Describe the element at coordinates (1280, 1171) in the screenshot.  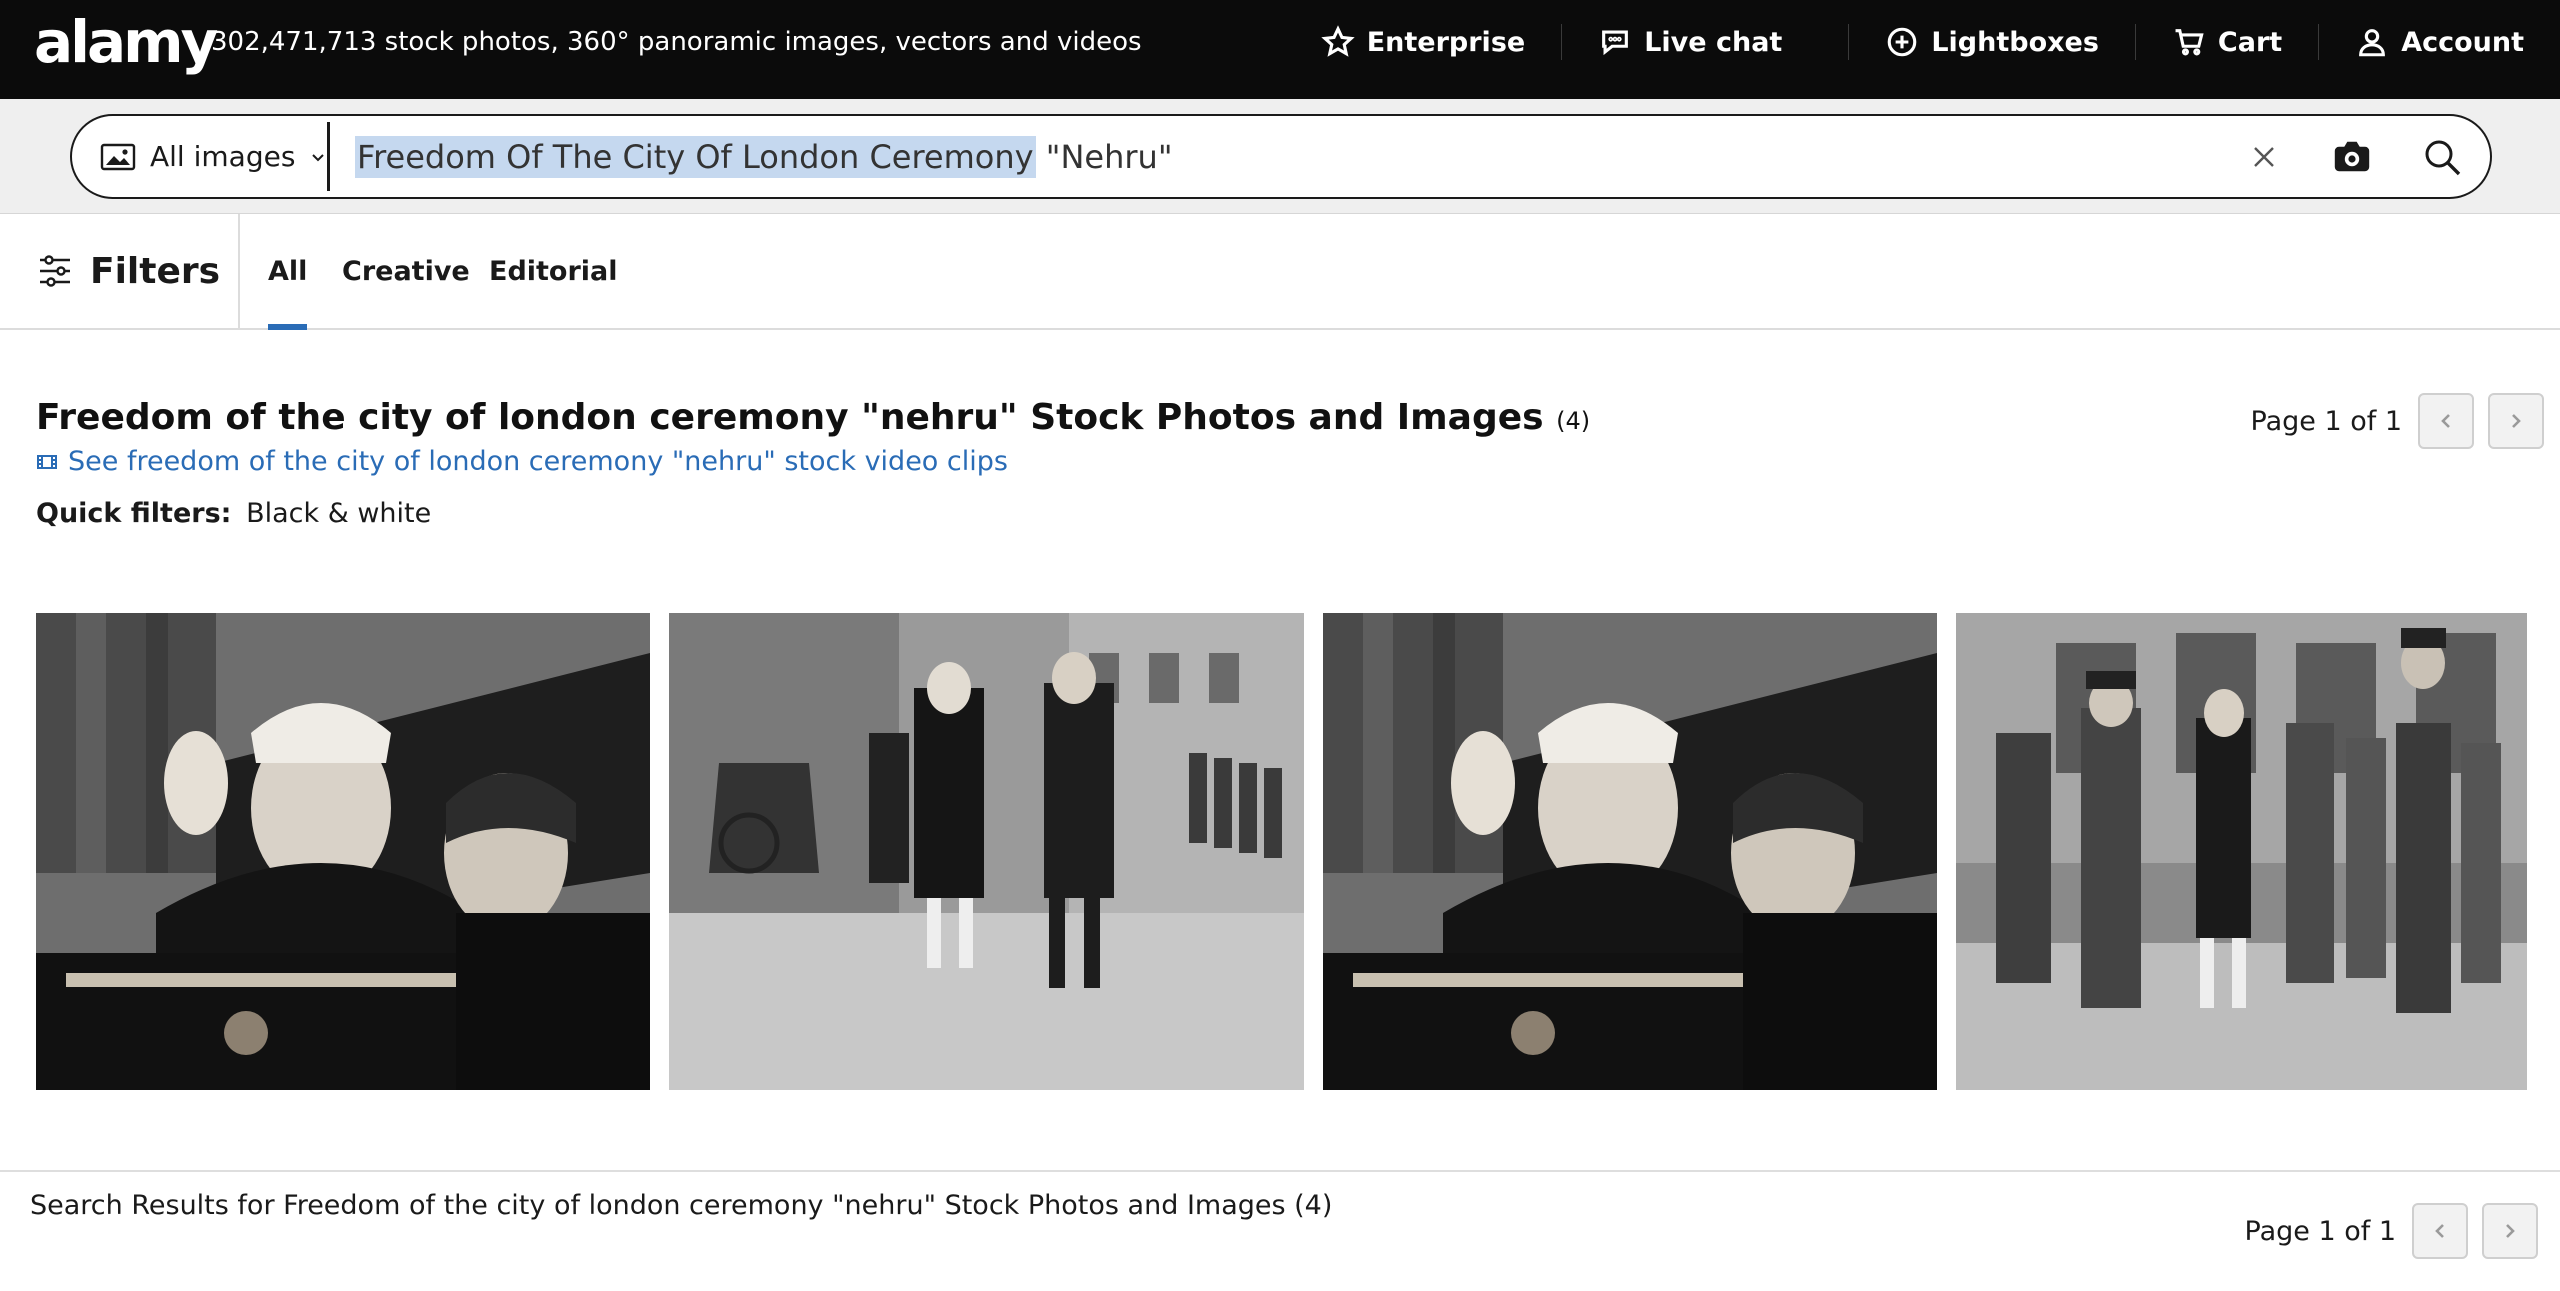
I see `footer-divider` at that location.